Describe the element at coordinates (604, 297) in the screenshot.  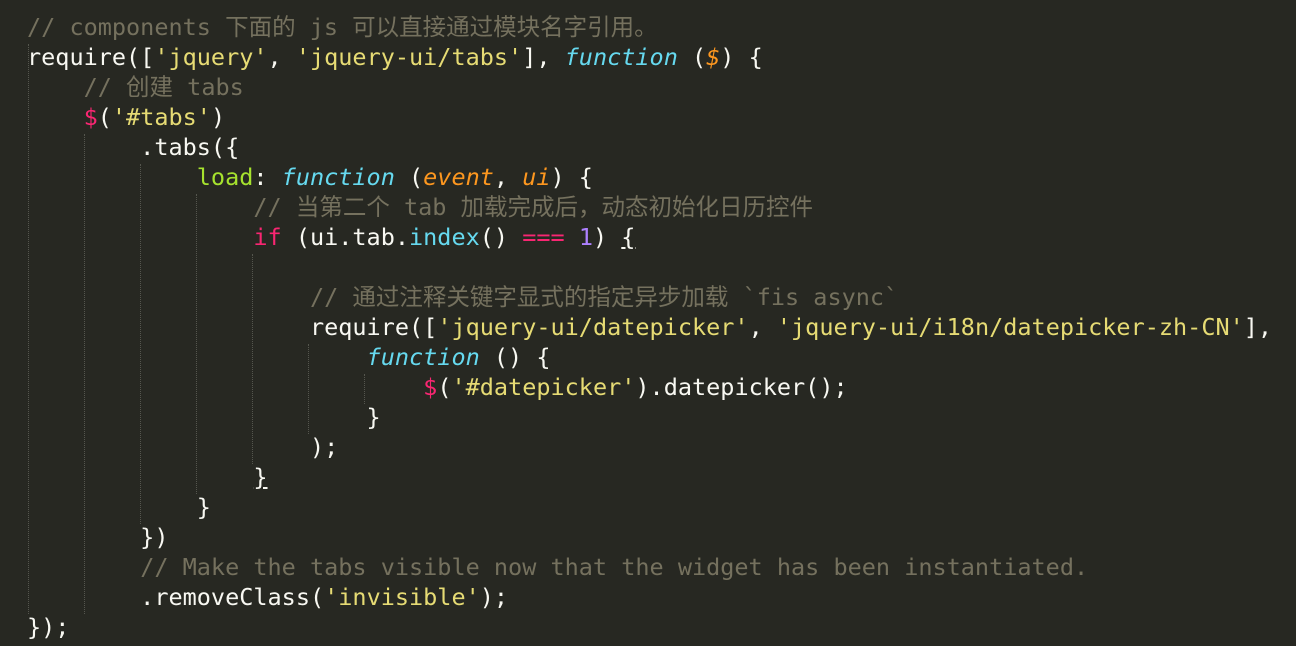
I see `code-token: // 通过注释关键字显式的指定异步加载 `fis async`` at that location.